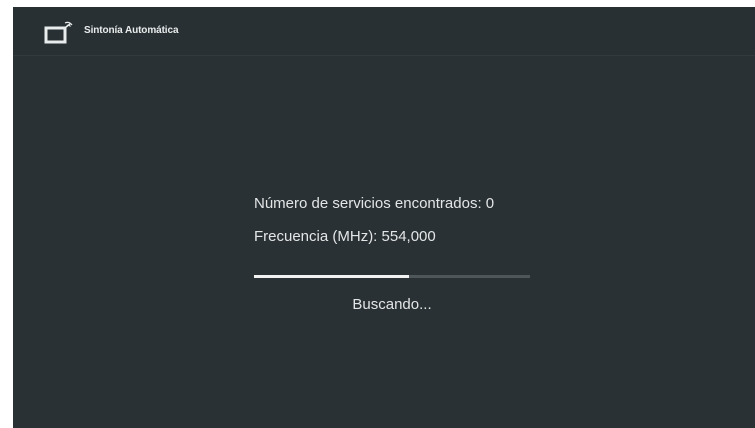 This screenshot has width=755, height=428. I want to click on tv-signal-icon, so click(59, 33).